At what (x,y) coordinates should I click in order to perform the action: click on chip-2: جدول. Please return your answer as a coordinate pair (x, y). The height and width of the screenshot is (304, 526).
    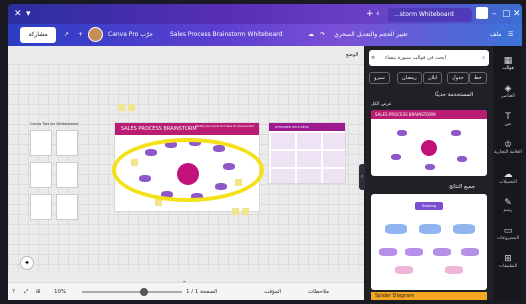
    Looking at the image, I should click on (458, 78).